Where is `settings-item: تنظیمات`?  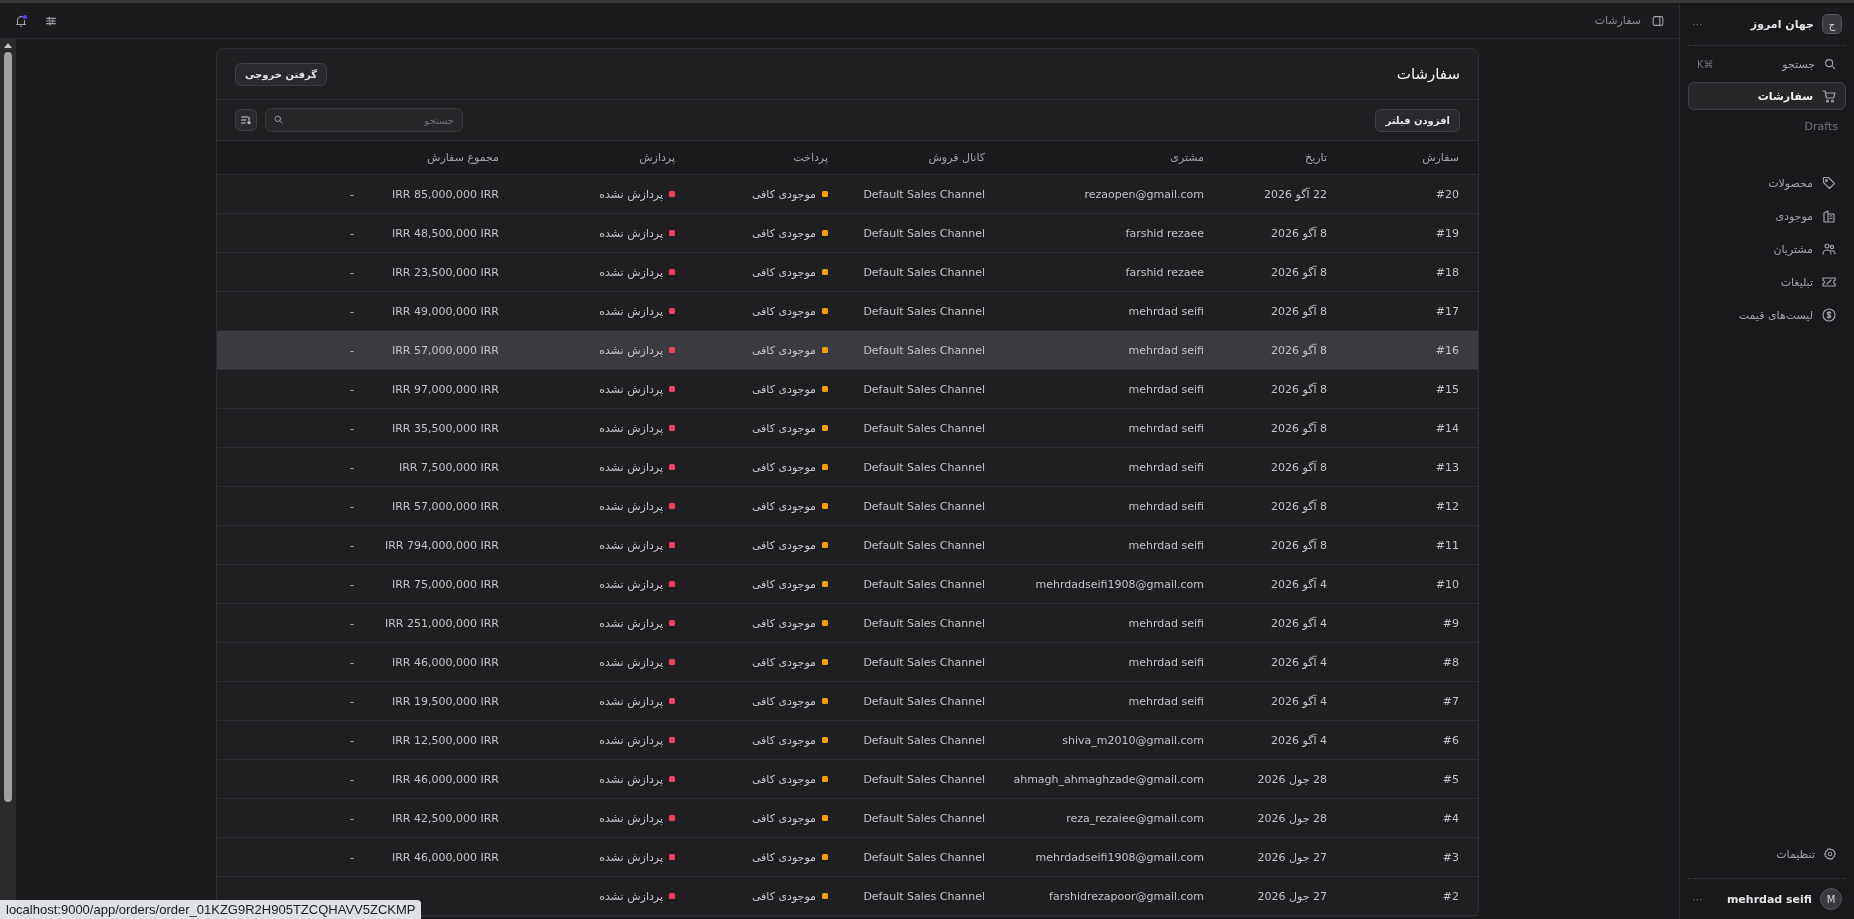
settings-item: تنظیمات is located at coordinates (1767, 854).